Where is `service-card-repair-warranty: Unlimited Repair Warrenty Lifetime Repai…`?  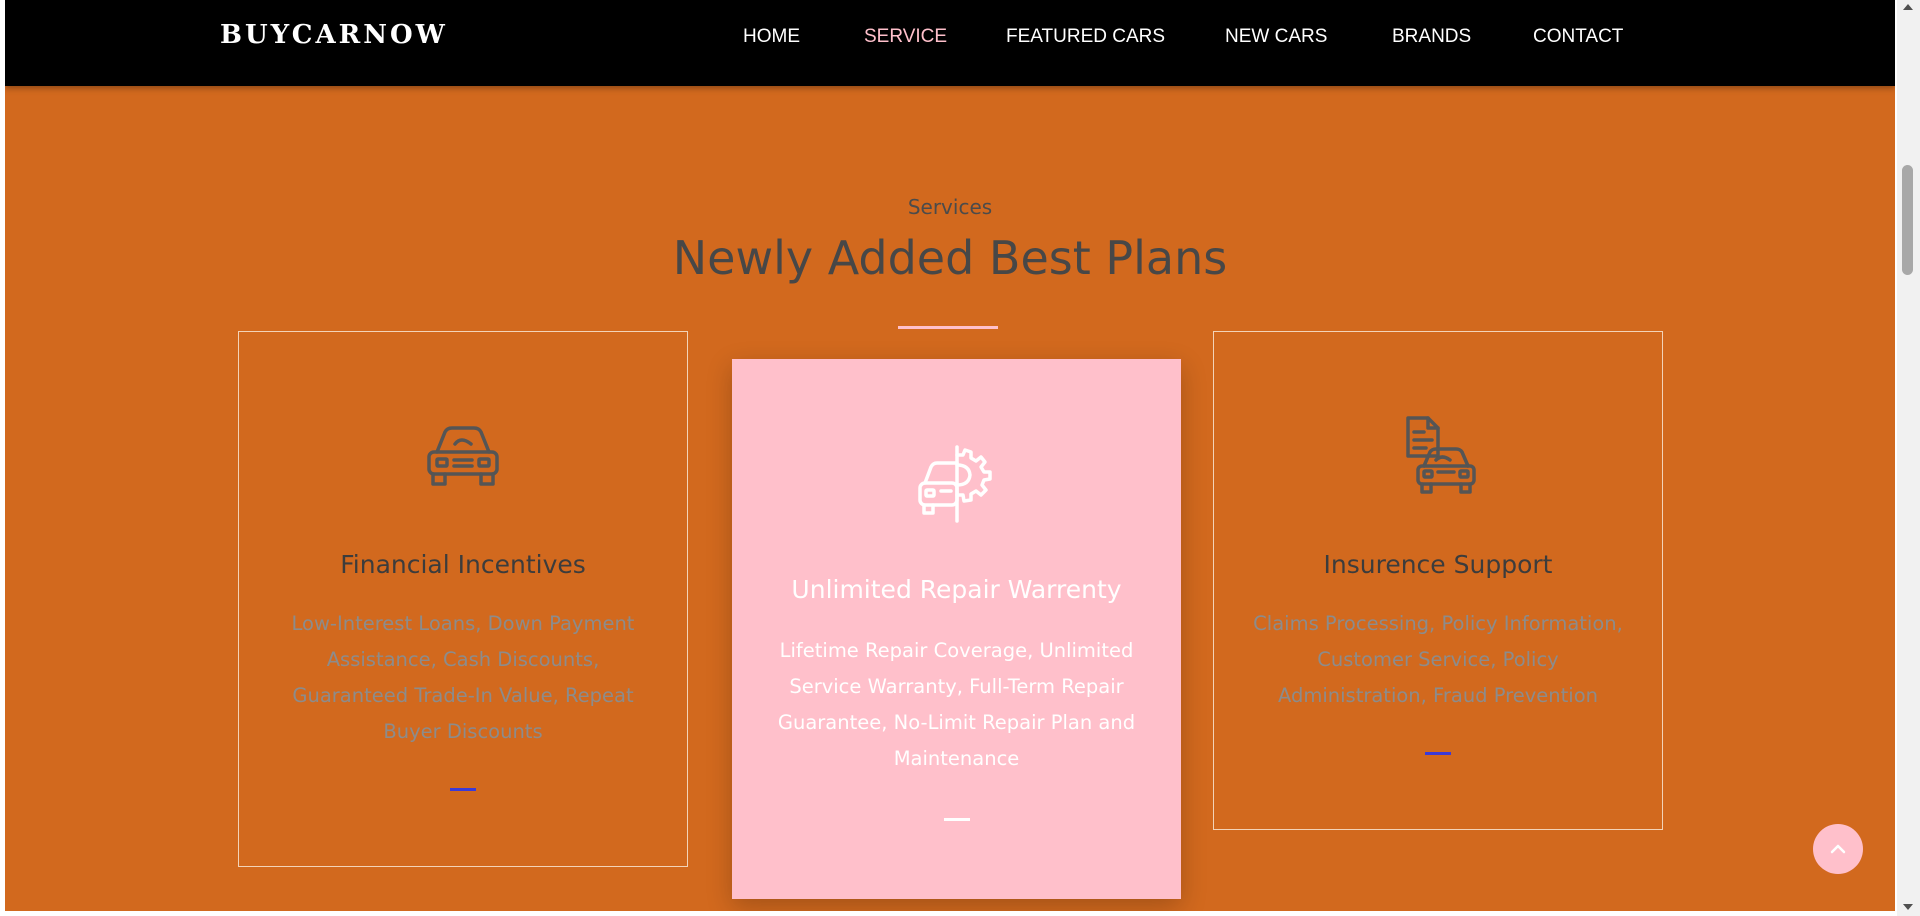 service-card-repair-warranty: Unlimited Repair Warrenty Lifetime Repai… is located at coordinates (956, 629).